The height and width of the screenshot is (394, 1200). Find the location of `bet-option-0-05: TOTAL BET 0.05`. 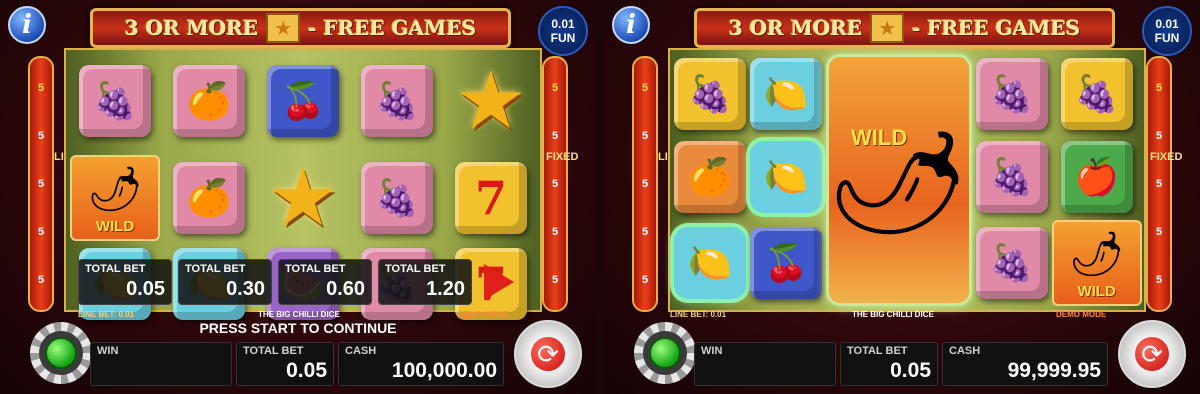

bet-option-0-05: TOTAL BET 0.05 is located at coordinates (125, 282).